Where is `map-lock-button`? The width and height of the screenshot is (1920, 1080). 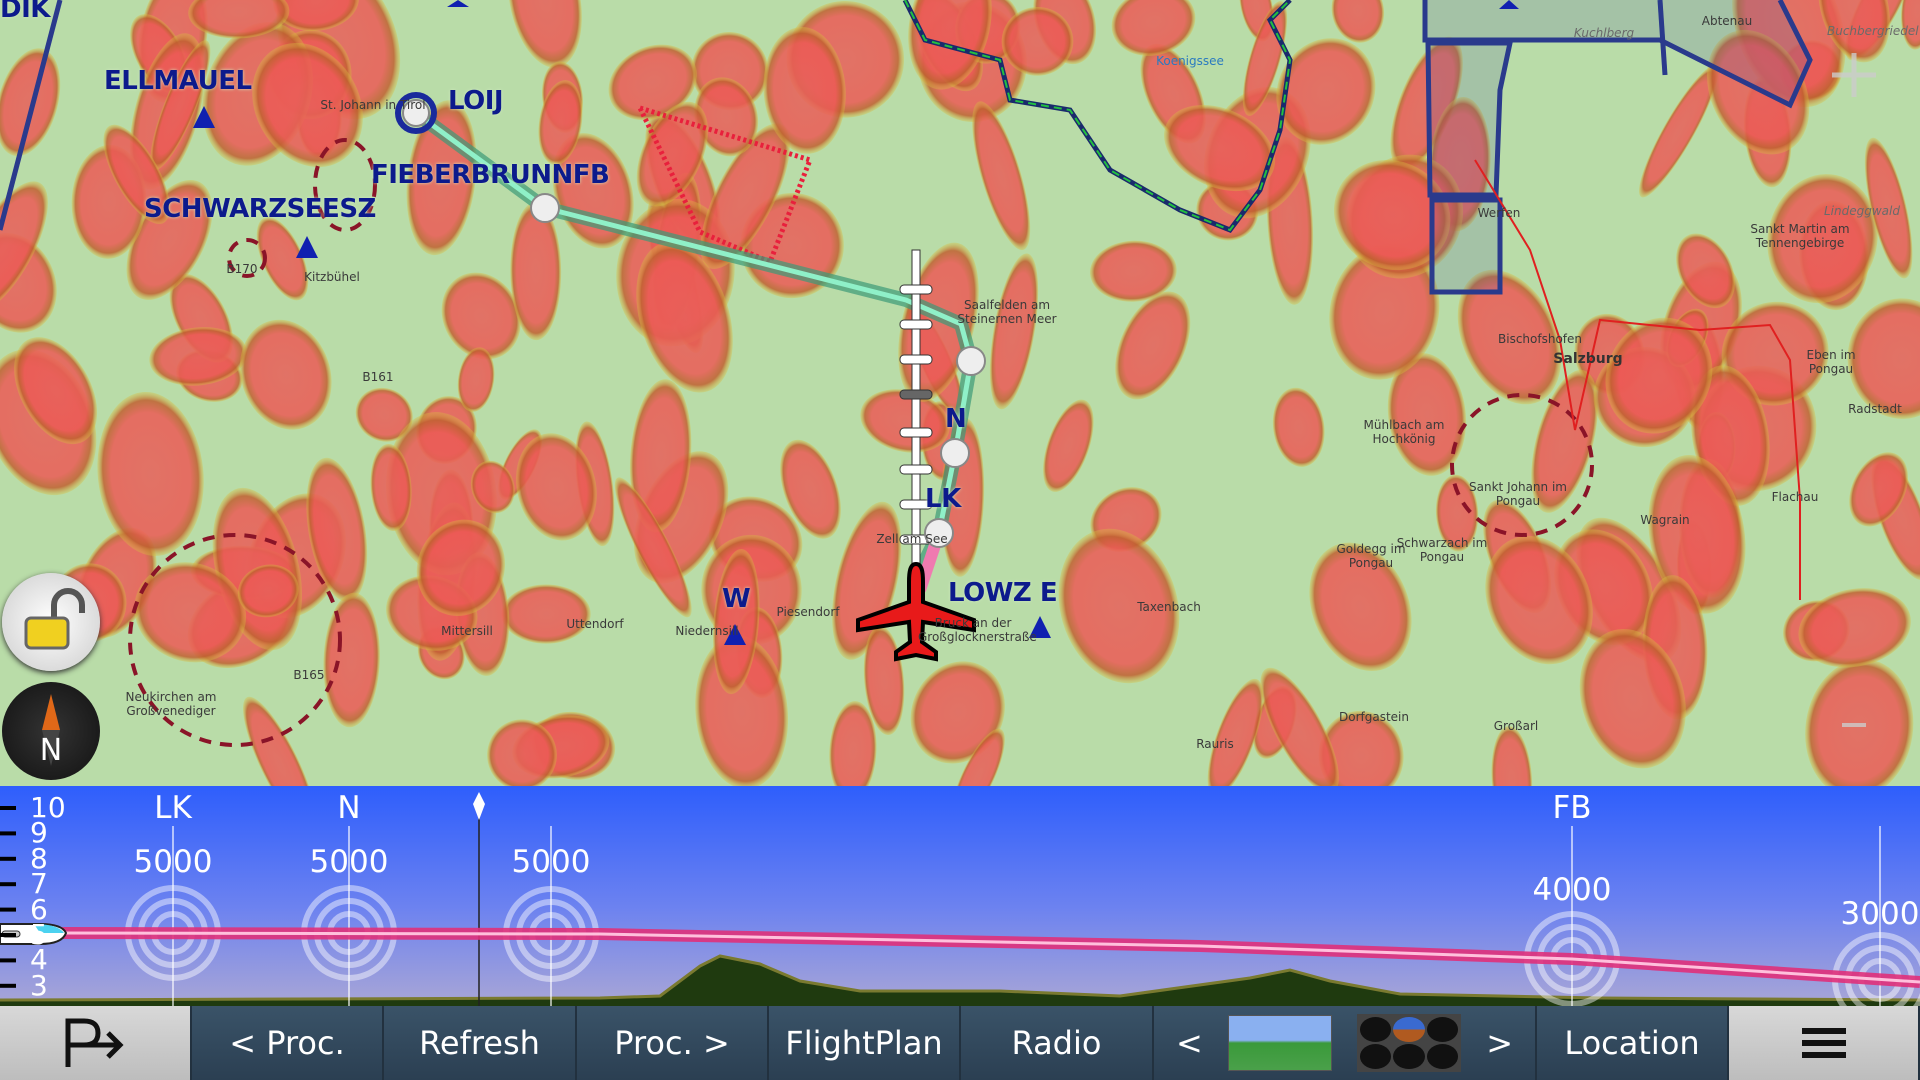 map-lock-button is located at coordinates (51, 622).